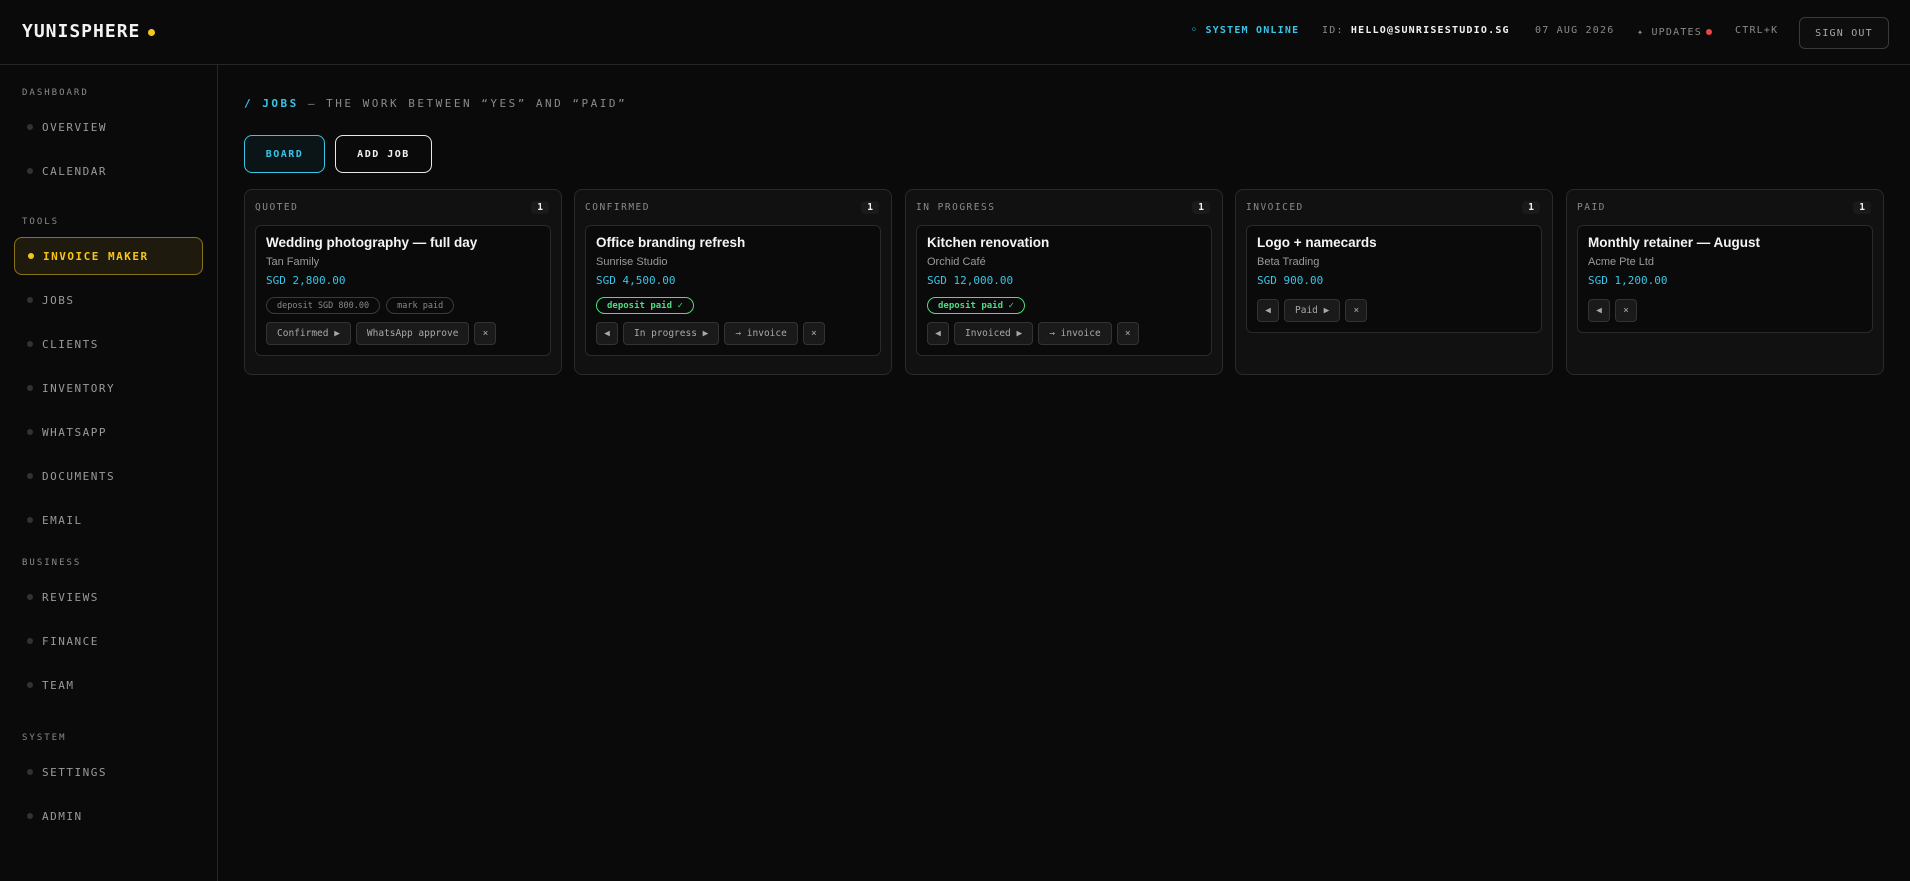  What do you see at coordinates (632, 262) in the screenshot?
I see `job-client: Sunrise Studio` at bounding box center [632, 262].